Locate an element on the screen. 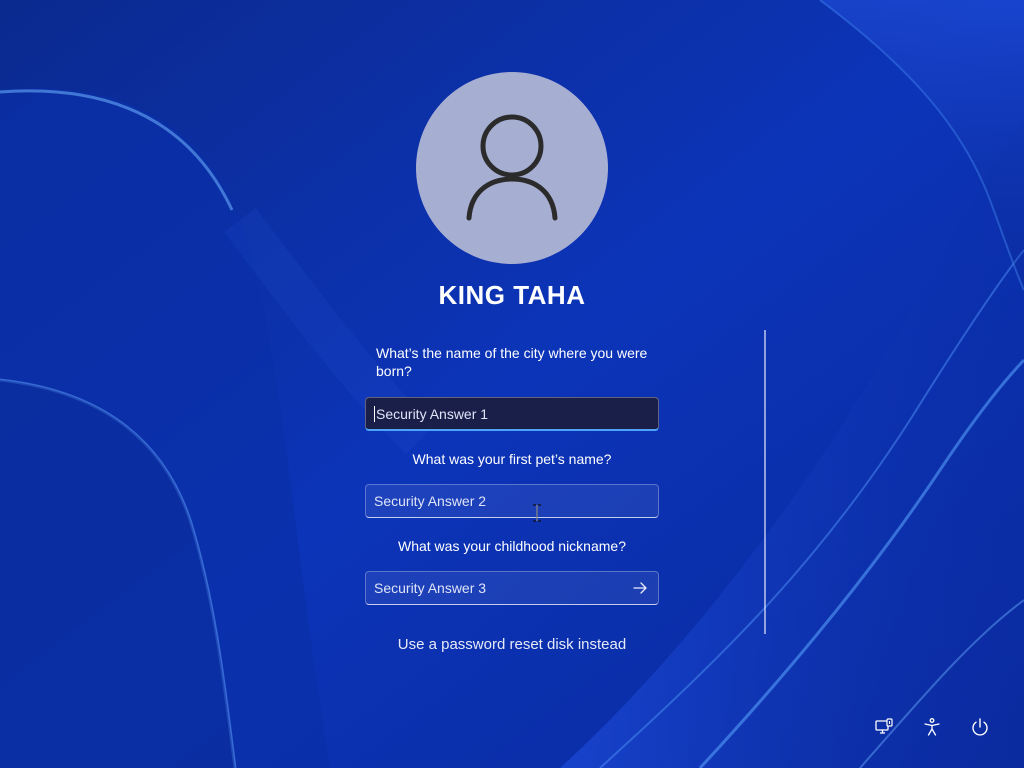 This screenshot has height=768, width=1024. network-icon is located at coordinates (884, 727).